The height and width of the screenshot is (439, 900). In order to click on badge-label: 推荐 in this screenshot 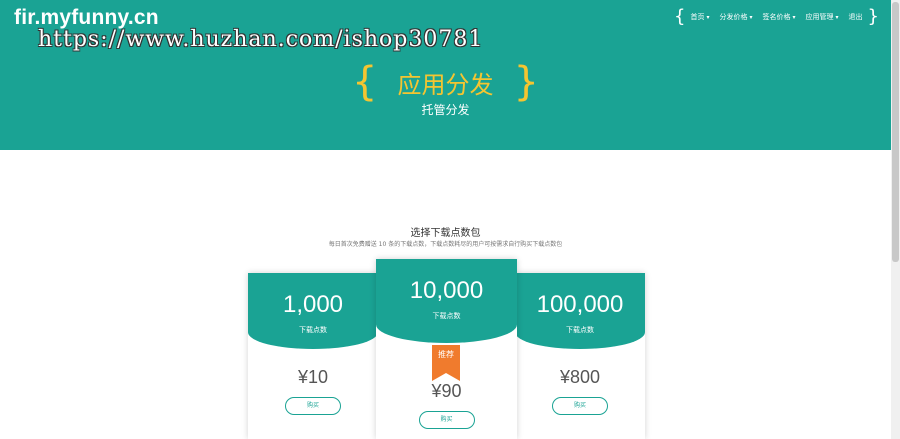, I will do `click(446, 354)`.